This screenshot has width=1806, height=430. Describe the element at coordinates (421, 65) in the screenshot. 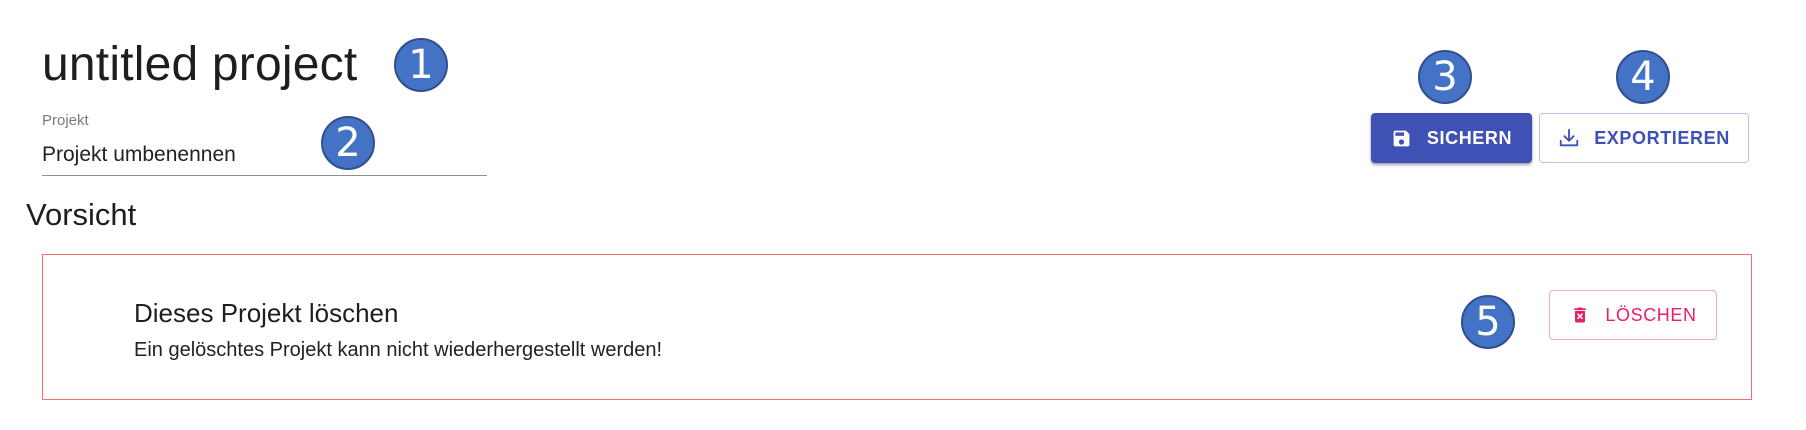

I see `callout-marker-1: 1` at that location.